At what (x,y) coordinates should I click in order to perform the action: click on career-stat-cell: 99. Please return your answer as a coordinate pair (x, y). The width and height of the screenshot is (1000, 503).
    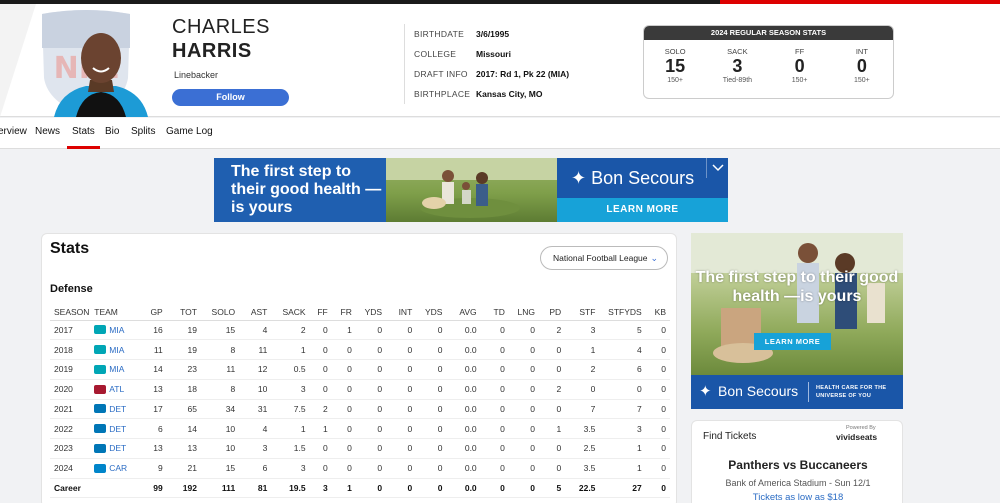
    Looking at the image, I should click on (152, 488).